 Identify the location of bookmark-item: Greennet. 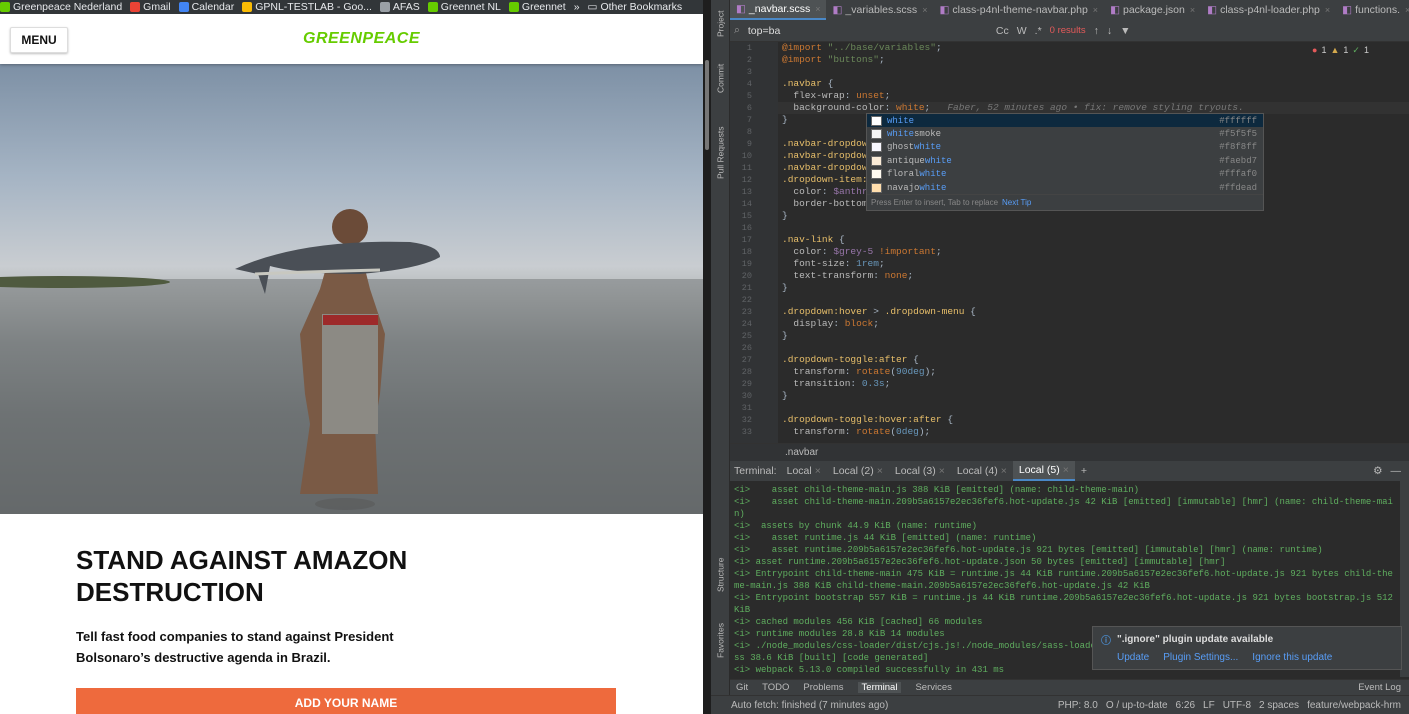
(537, 7).